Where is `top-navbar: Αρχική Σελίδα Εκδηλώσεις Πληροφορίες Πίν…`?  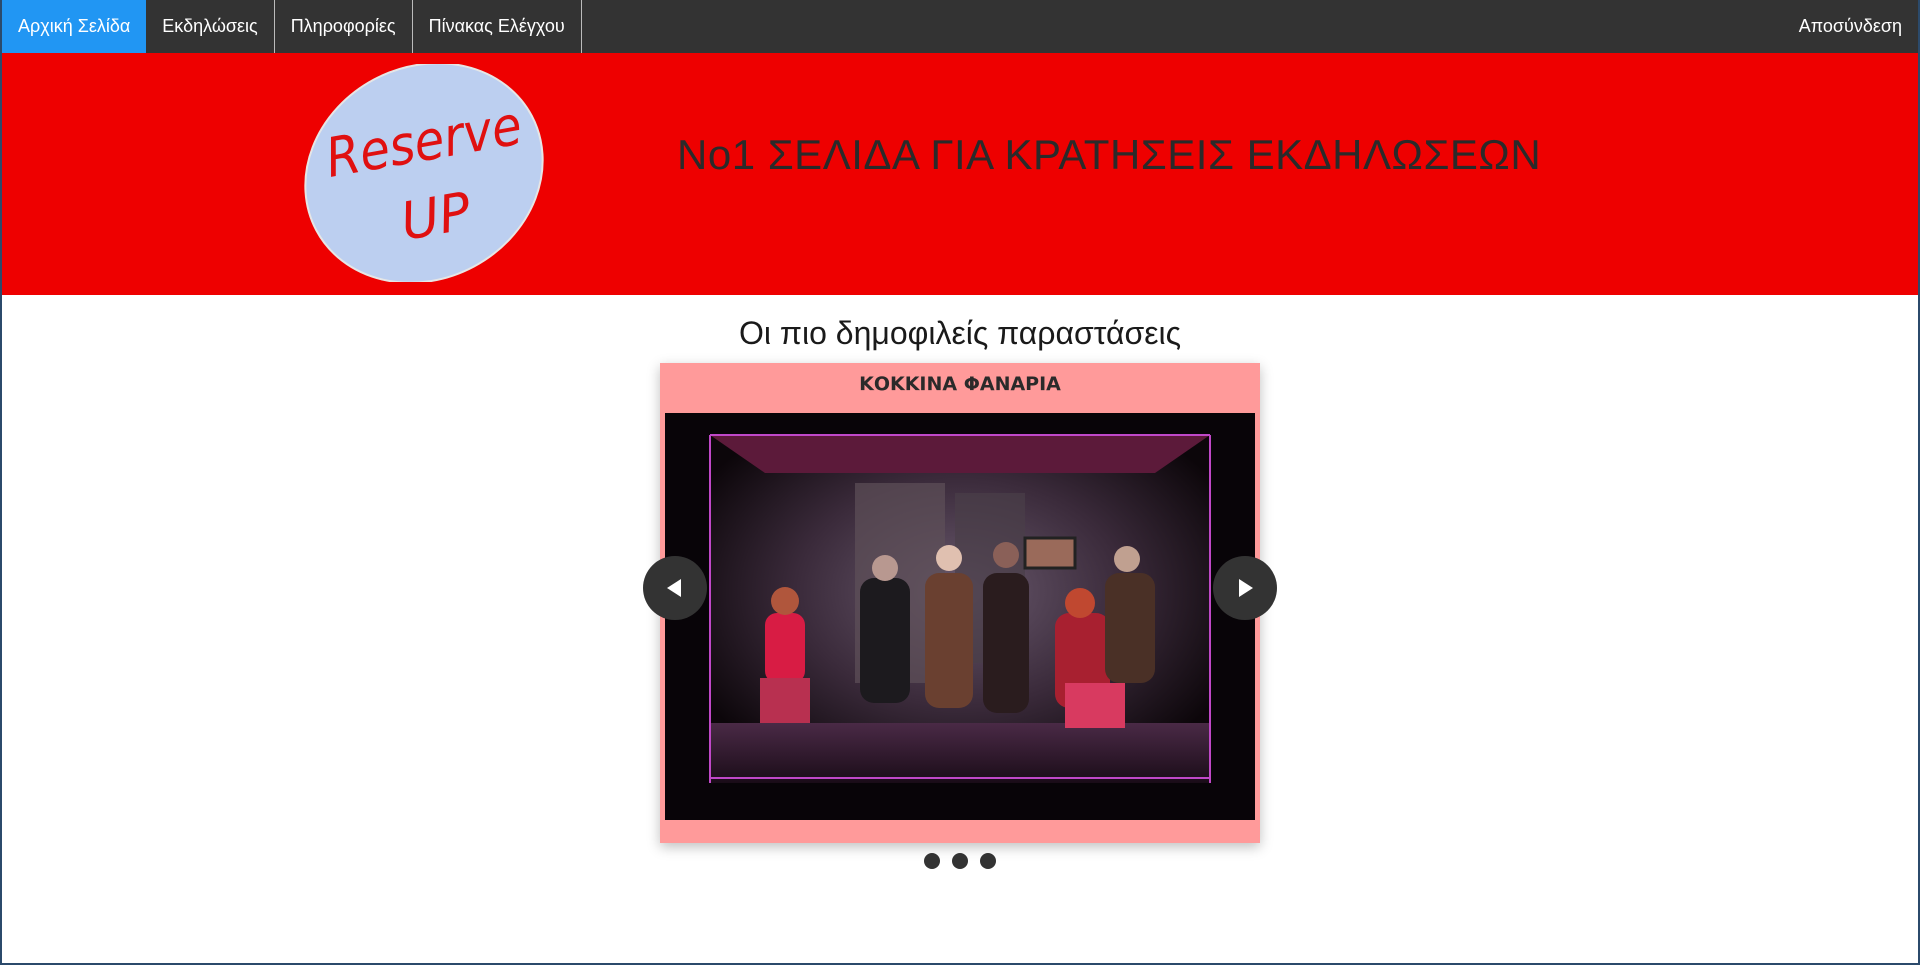
top-navbar: Αρχική Σελίδα Εκδηλώσεις Πληροφορίες Πίν… is located at coordinates (960, 26).